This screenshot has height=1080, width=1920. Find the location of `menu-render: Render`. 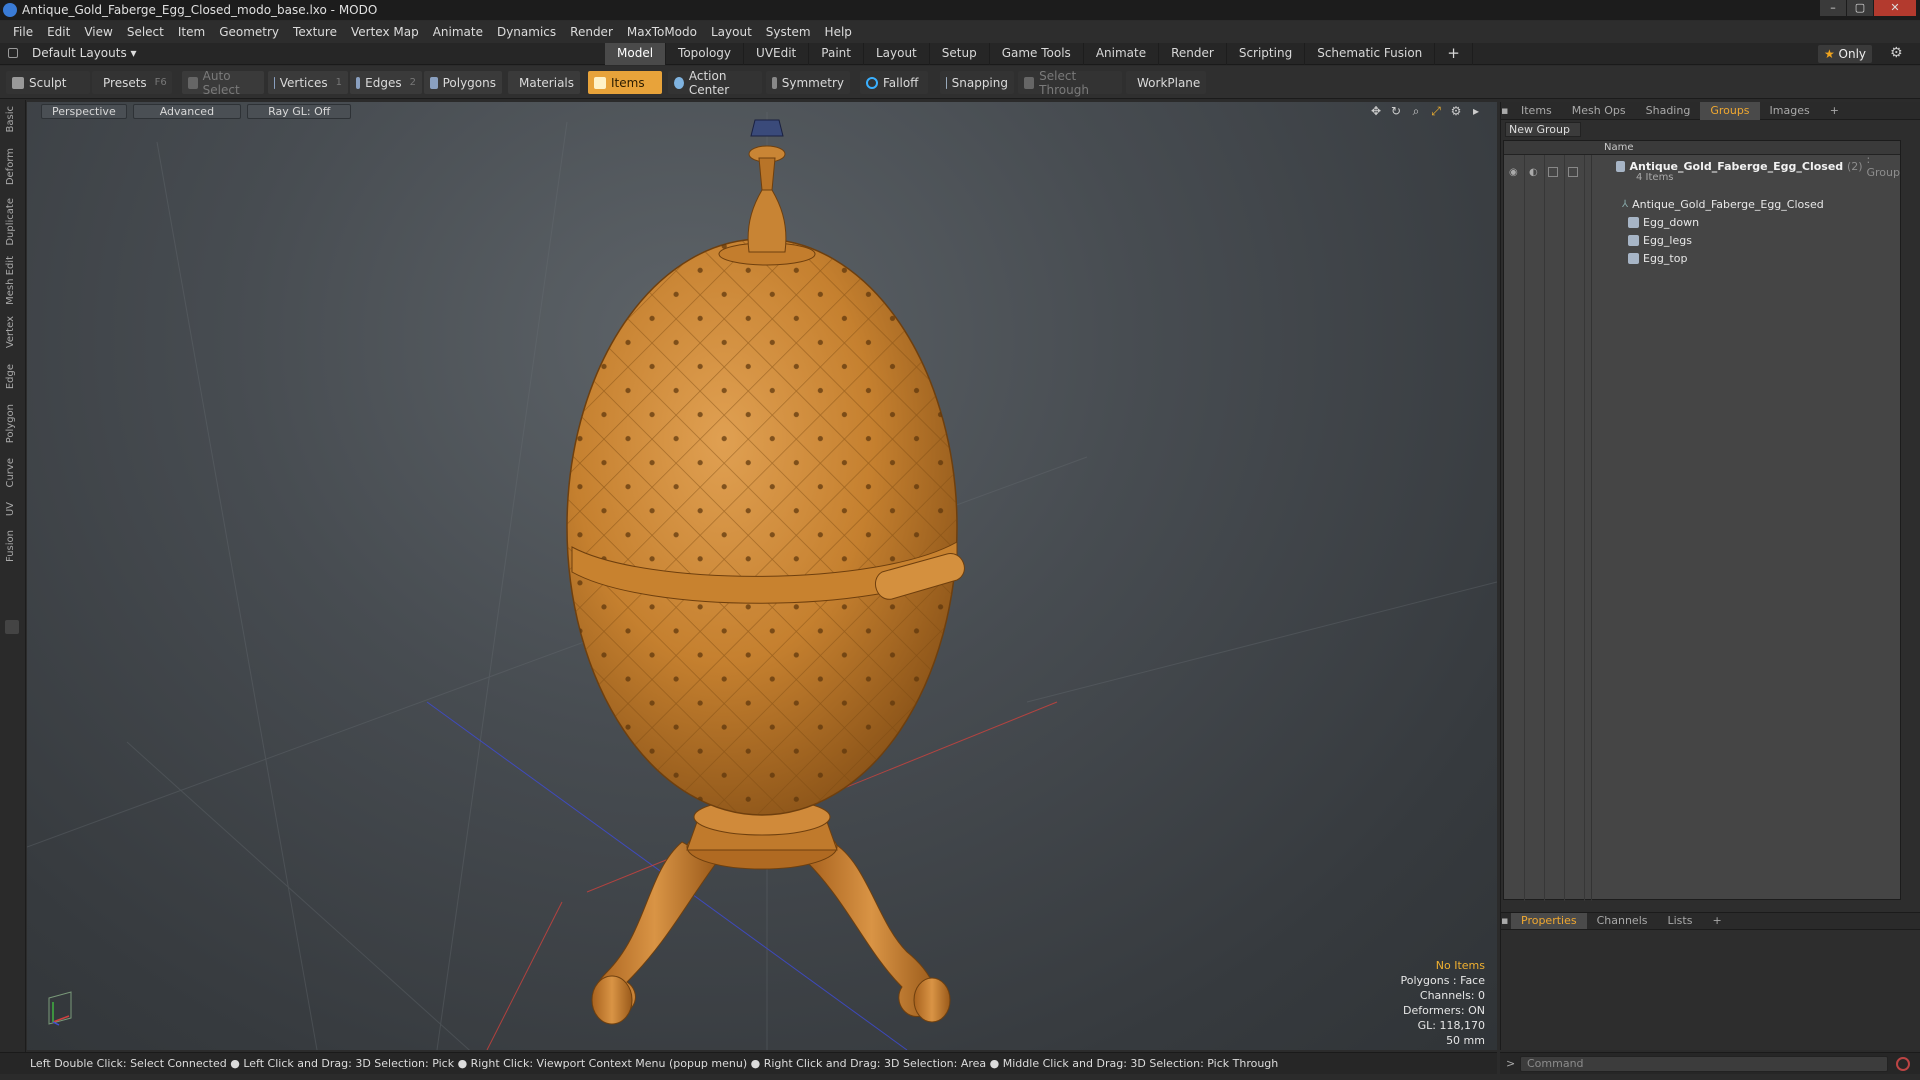

menu-render: Render is located at coordinates (591, 32).